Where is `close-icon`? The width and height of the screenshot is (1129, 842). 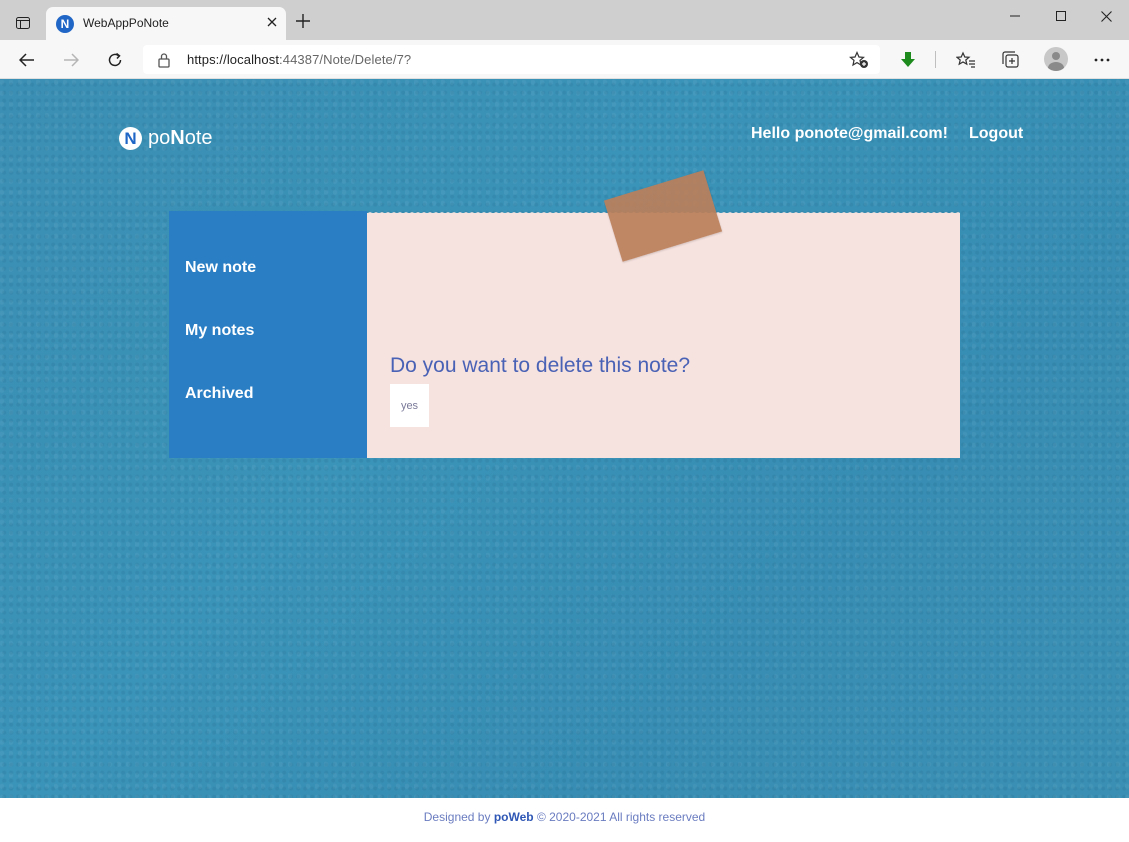
close-icon is located at coordinates (1106, 16).